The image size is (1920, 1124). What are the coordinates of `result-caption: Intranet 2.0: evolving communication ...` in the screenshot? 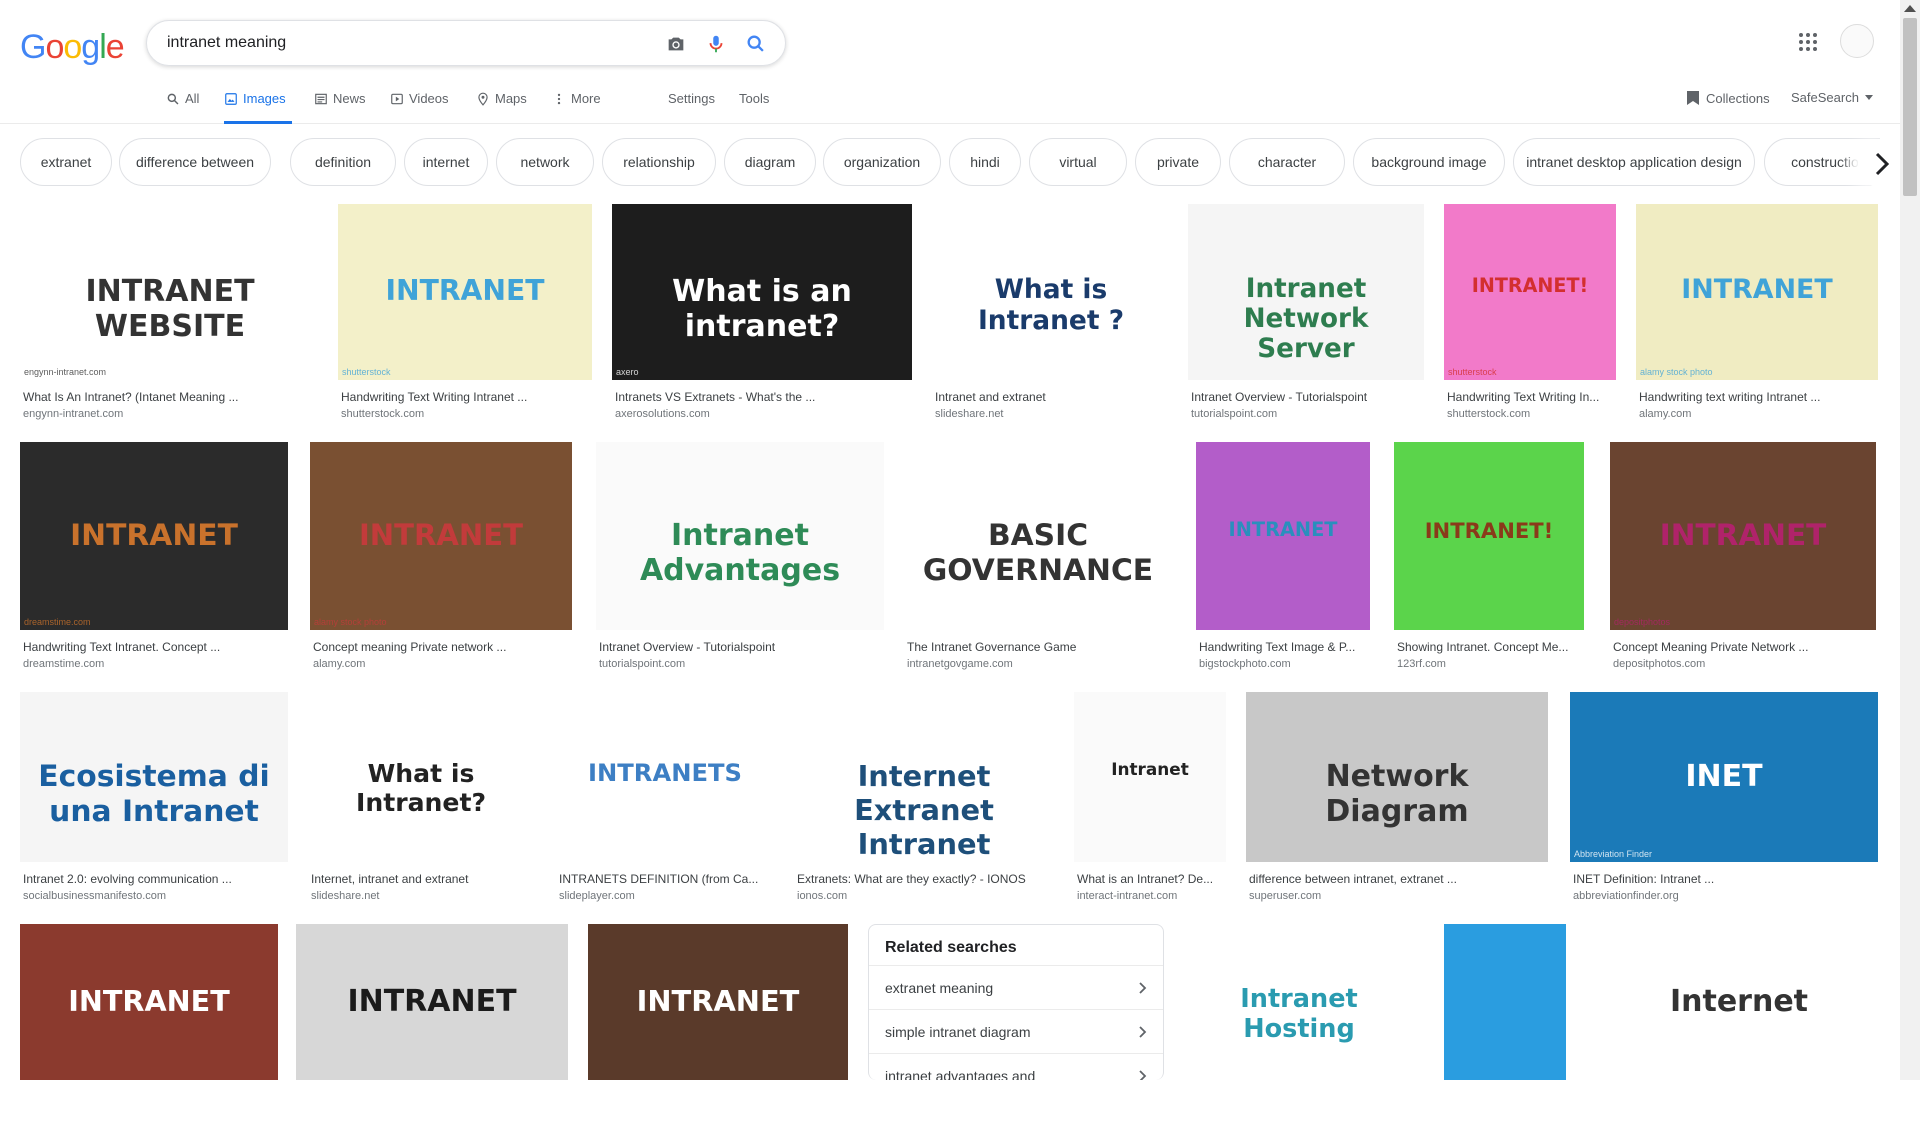 It's located at (155, 879).